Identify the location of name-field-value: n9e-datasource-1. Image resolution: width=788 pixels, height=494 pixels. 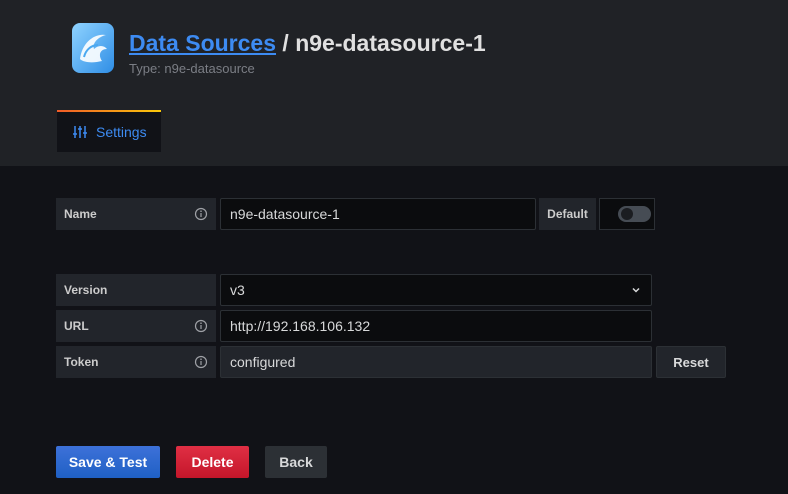
(285, 214).